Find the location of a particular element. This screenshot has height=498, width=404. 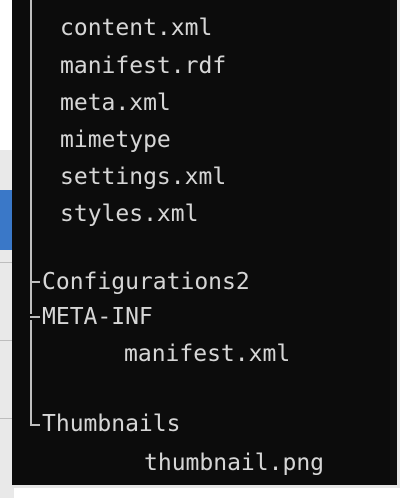

background-window-accent is located at coordinates (6, 220).